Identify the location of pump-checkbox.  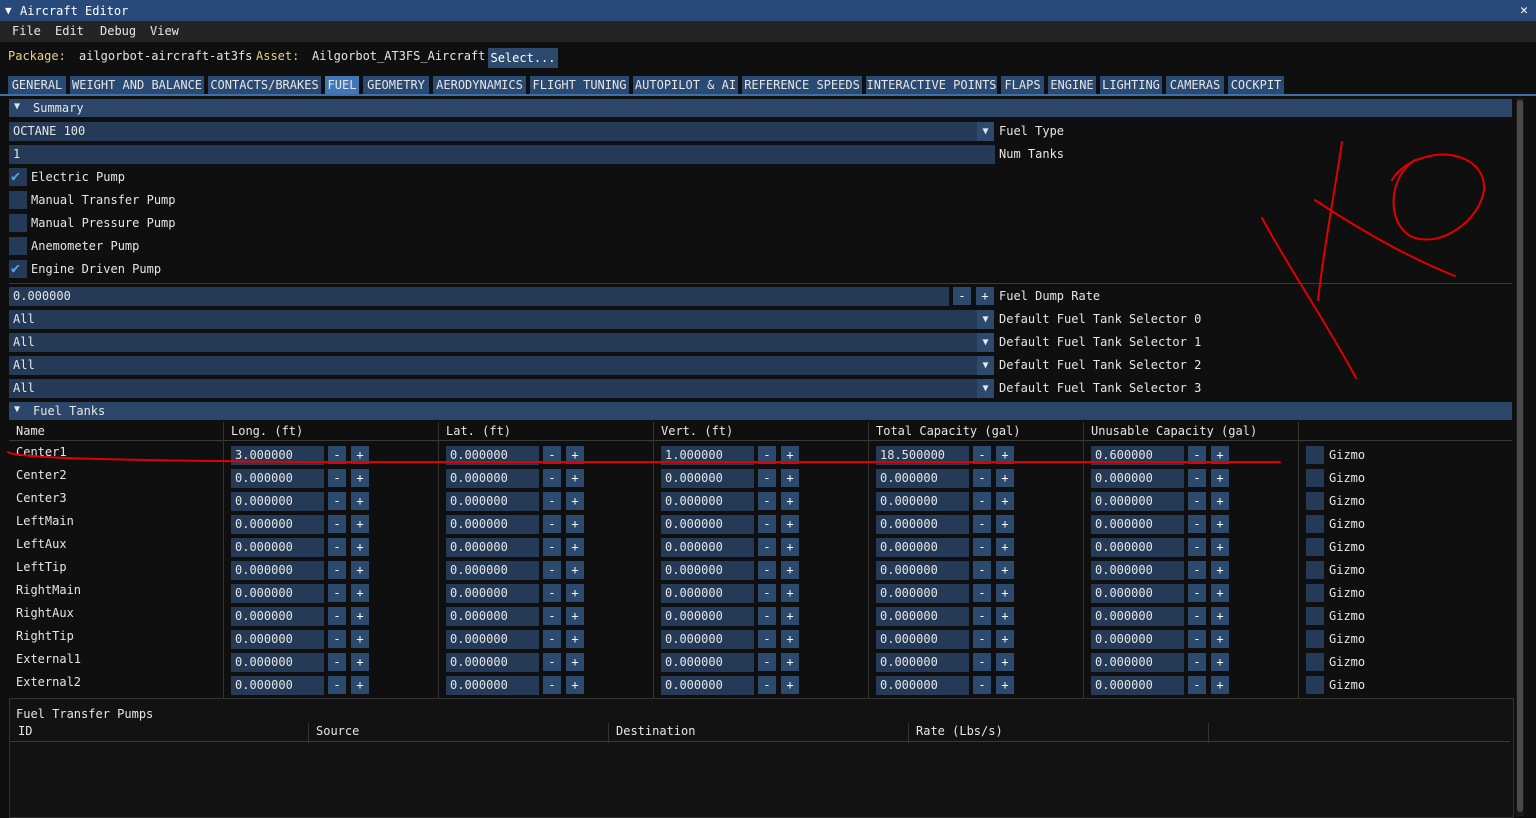
(18, 246).